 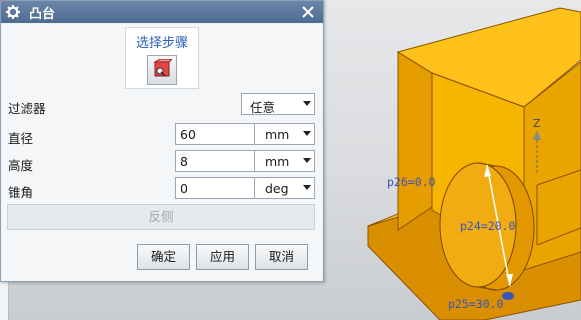 What do you see at coordinates (162, 12) in the screenshot?
I see `dialog-titlebar: 凸台` at bounding box center [162, 12].